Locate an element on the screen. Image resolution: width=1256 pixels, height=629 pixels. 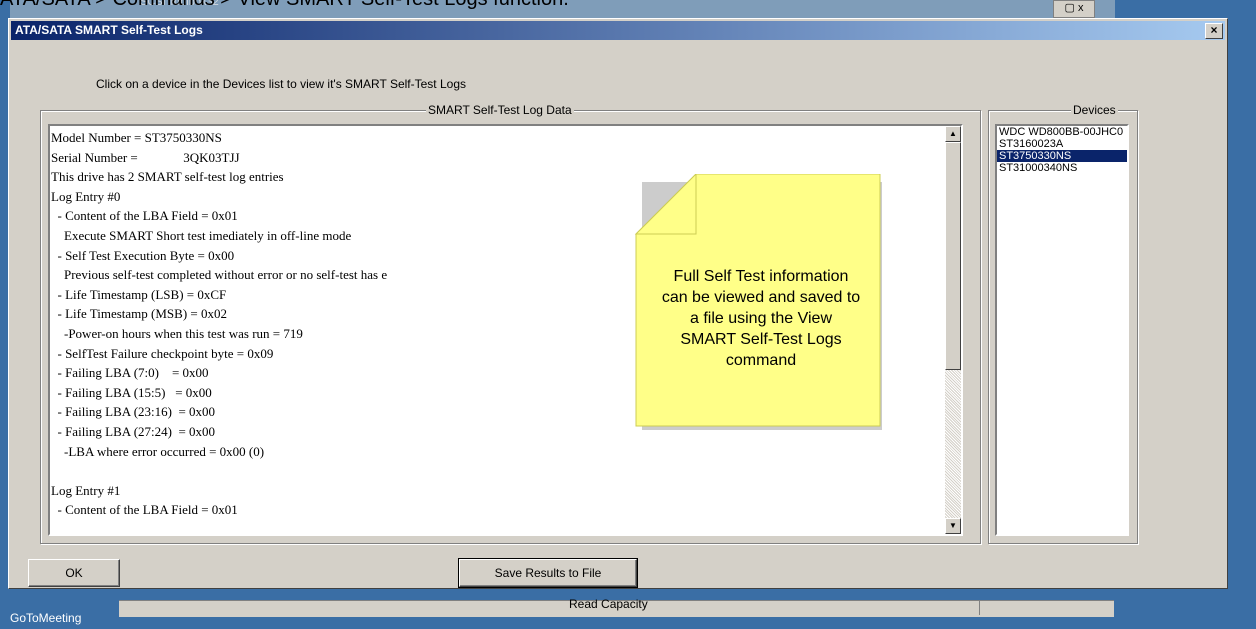
save-results-button: Save Results to File is located at coordinates (548, 573).